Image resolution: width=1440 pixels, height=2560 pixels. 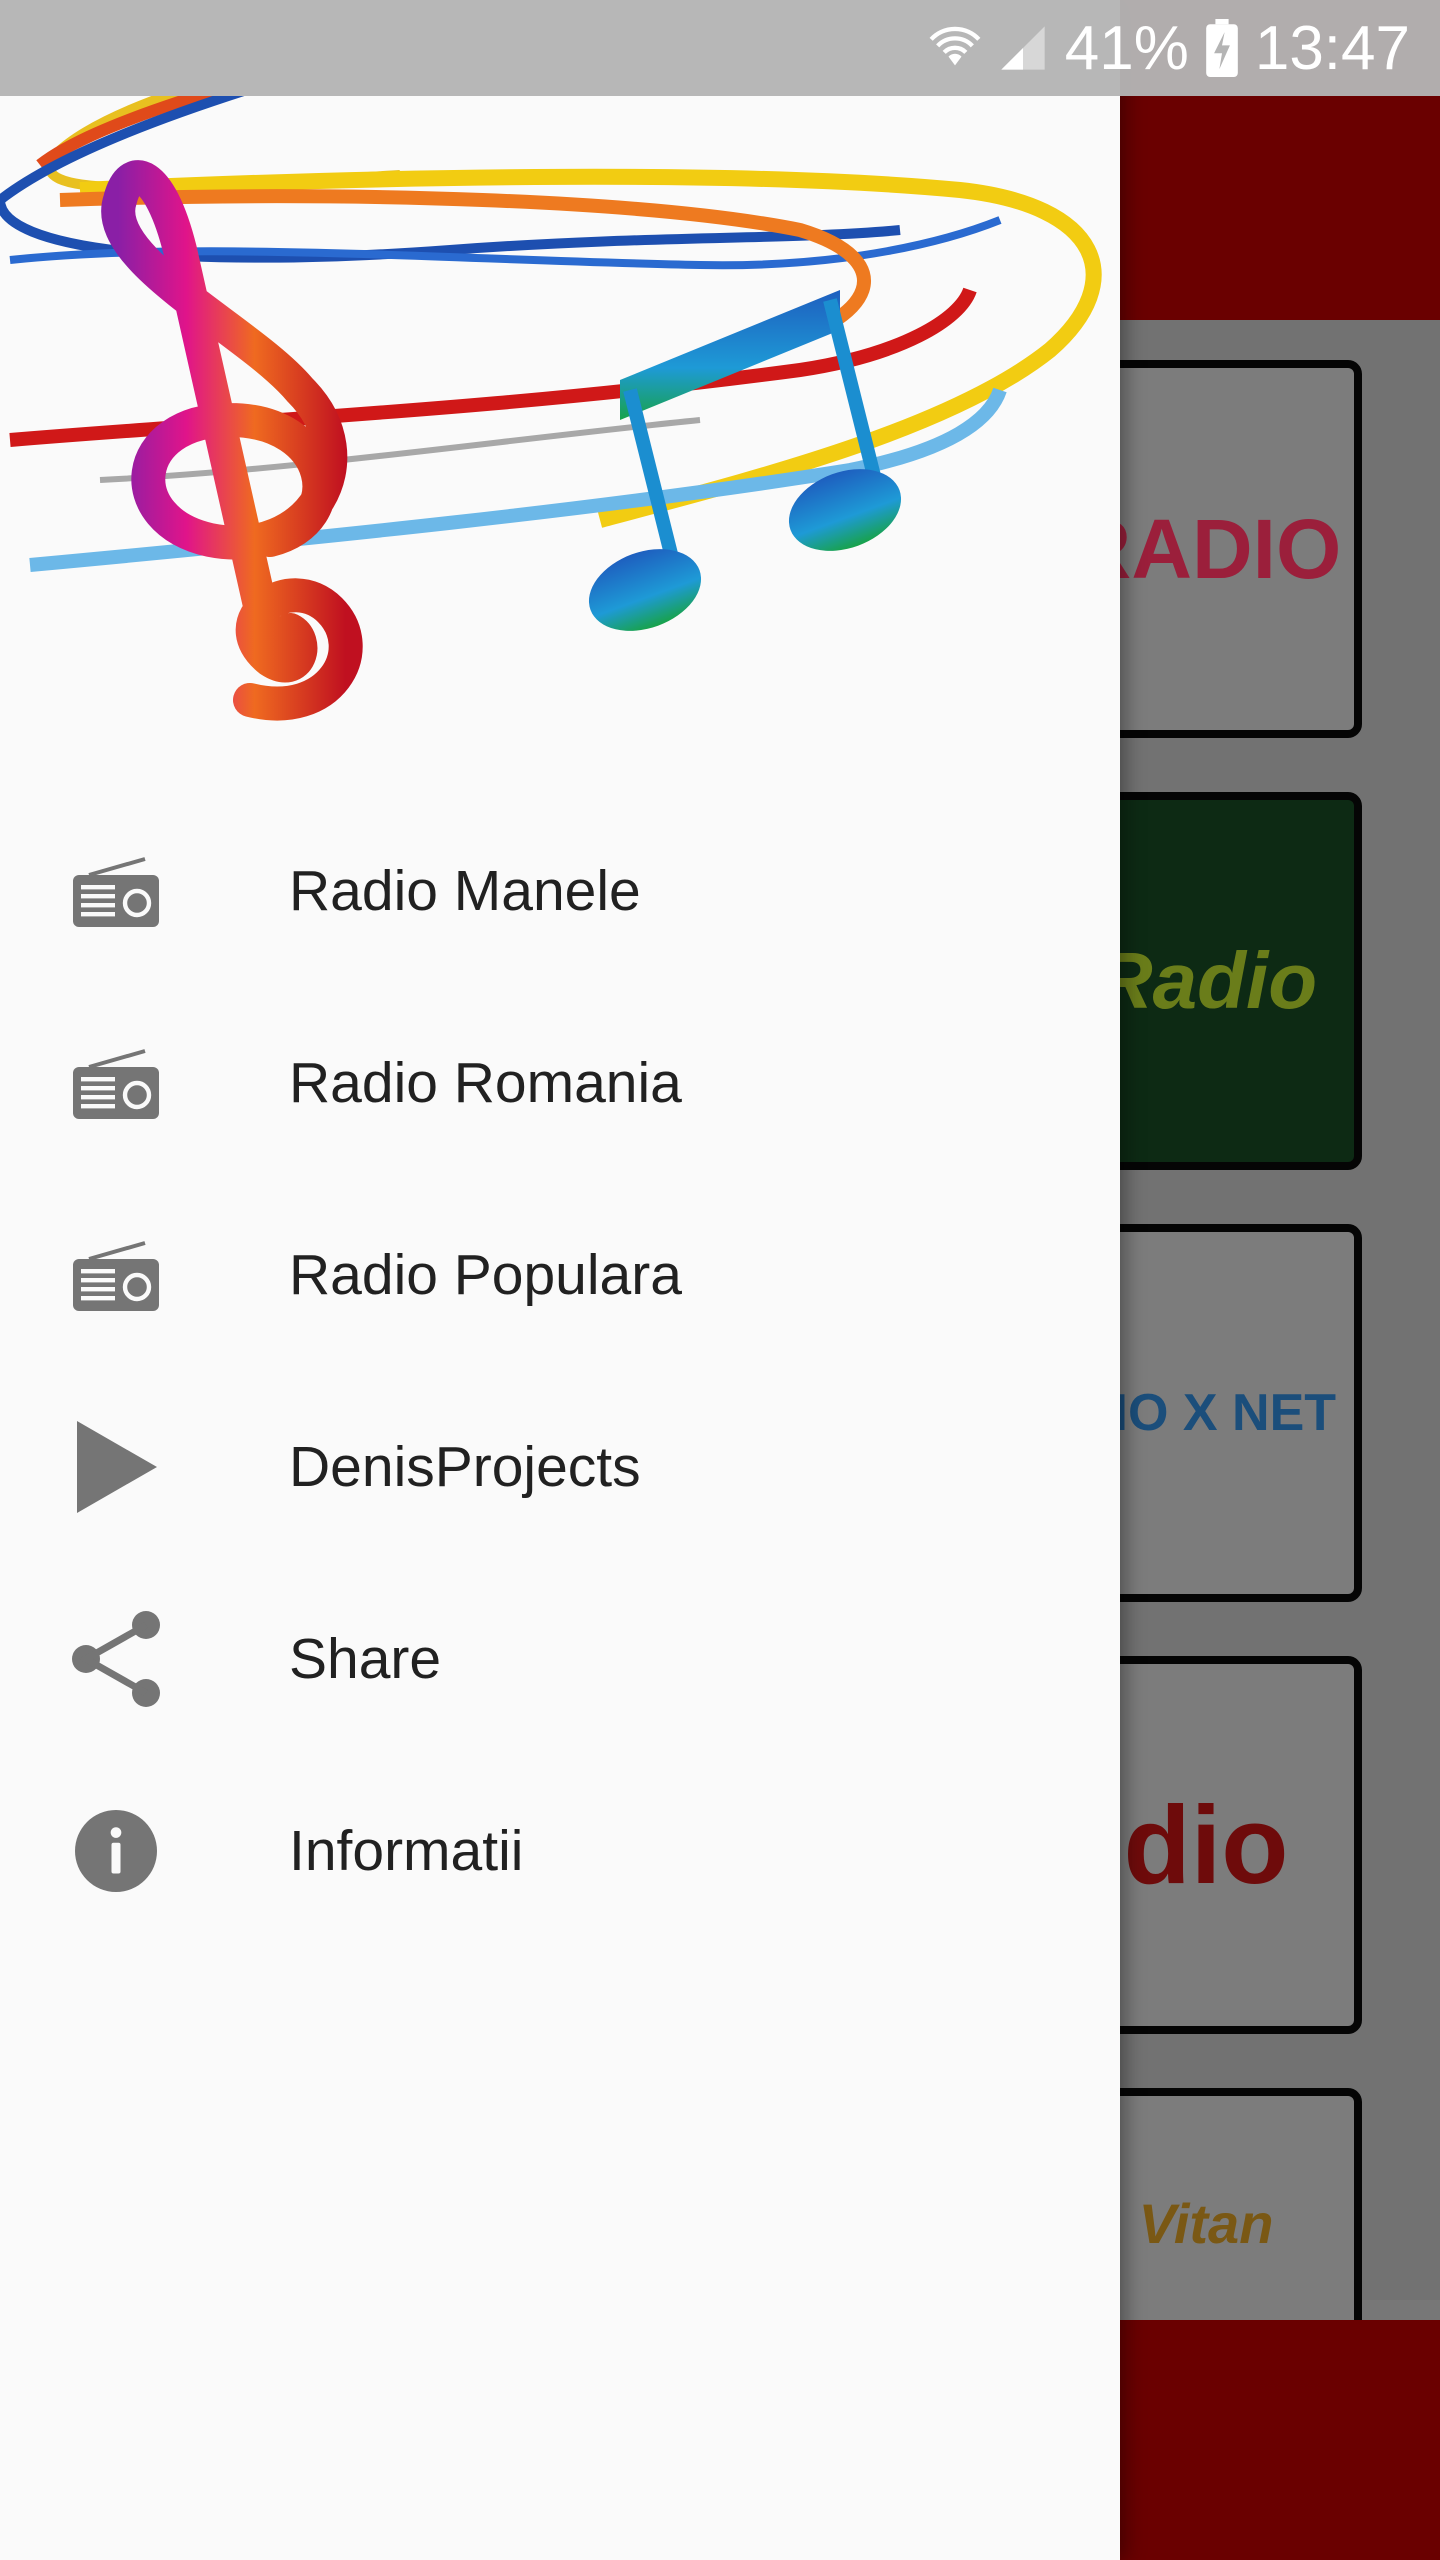 I want to click on clock: 13:47, so click(x=1332, y=48).